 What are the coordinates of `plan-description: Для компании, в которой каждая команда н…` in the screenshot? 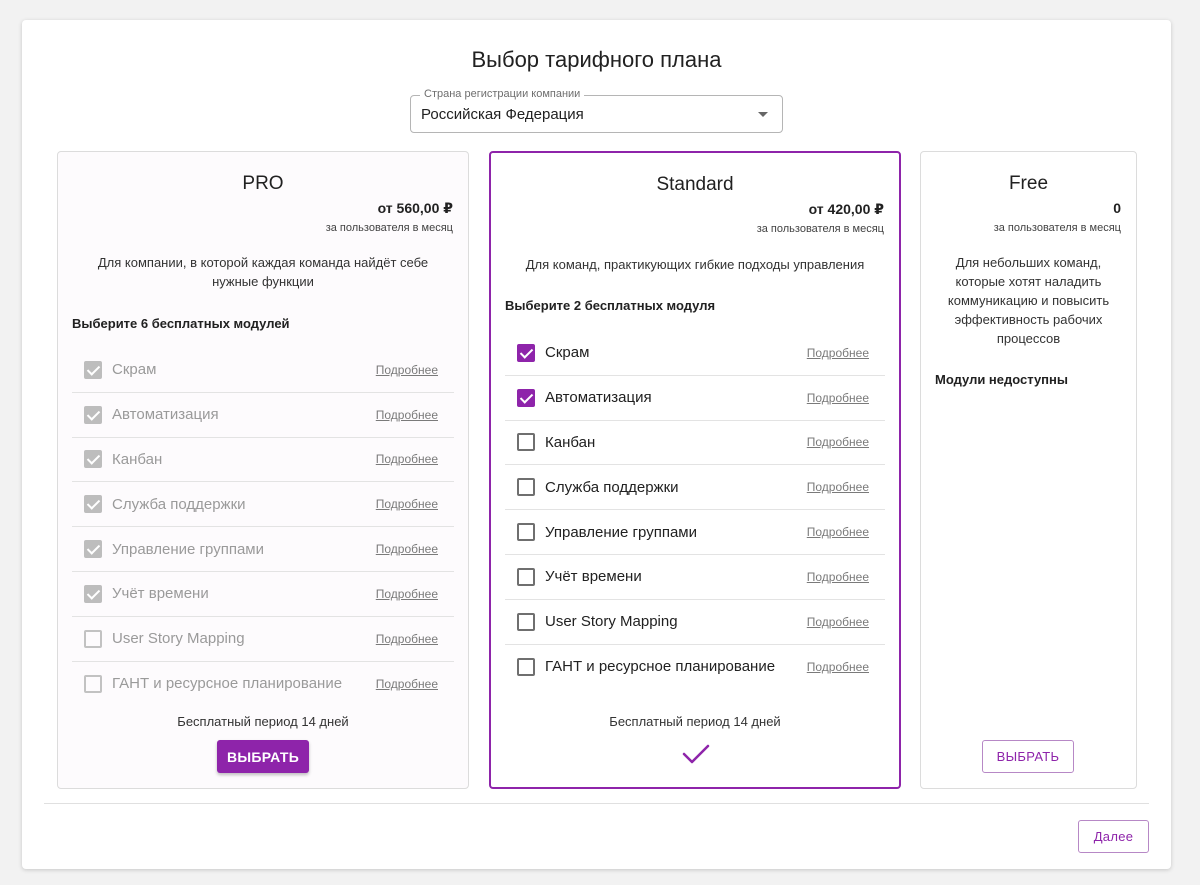 It's located at (263, 272).